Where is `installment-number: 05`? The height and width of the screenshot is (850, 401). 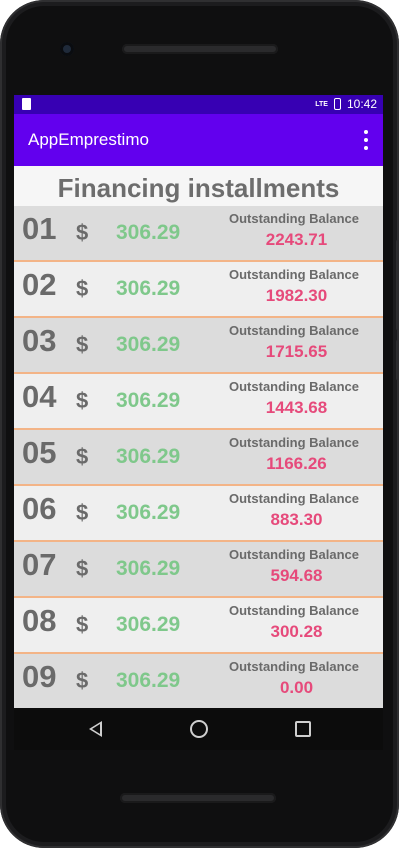 installment-number: 05 is located at coordinates (39, 452).